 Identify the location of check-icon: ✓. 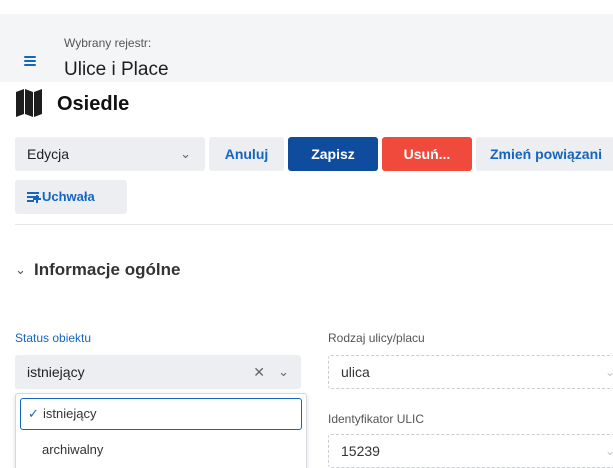
(33, 413).